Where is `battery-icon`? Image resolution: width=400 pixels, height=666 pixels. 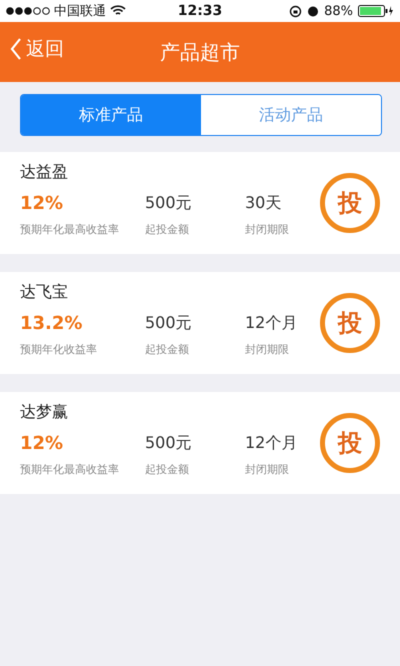
battery-icon is located at coordinates (376, 11).